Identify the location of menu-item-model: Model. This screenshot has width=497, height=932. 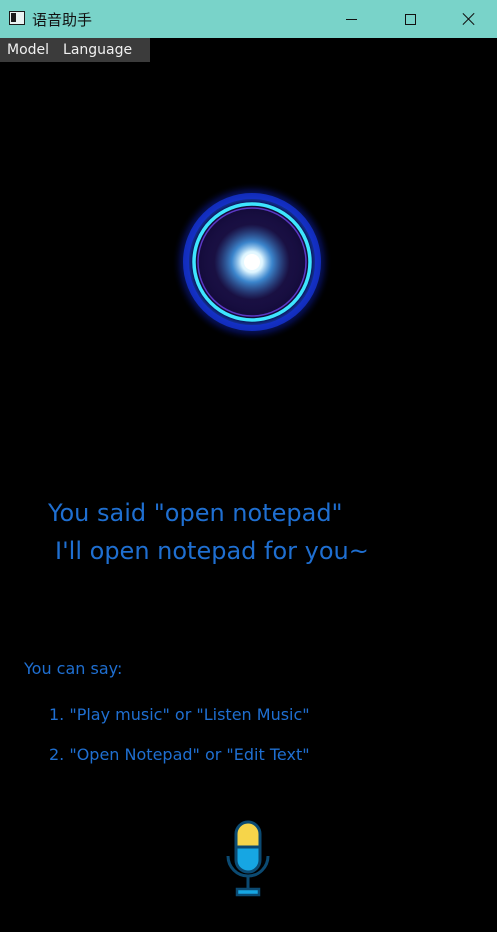
(28, 50).